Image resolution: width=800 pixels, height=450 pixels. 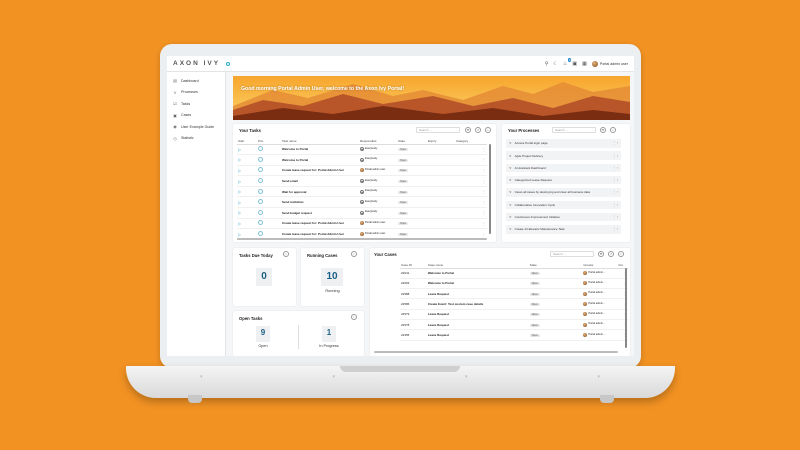 What do you see at coordinates (196, 139) in the screenshot?
I see `sidebar-item-statistic: ◷ Statistic` at bounding box center [196, 139].